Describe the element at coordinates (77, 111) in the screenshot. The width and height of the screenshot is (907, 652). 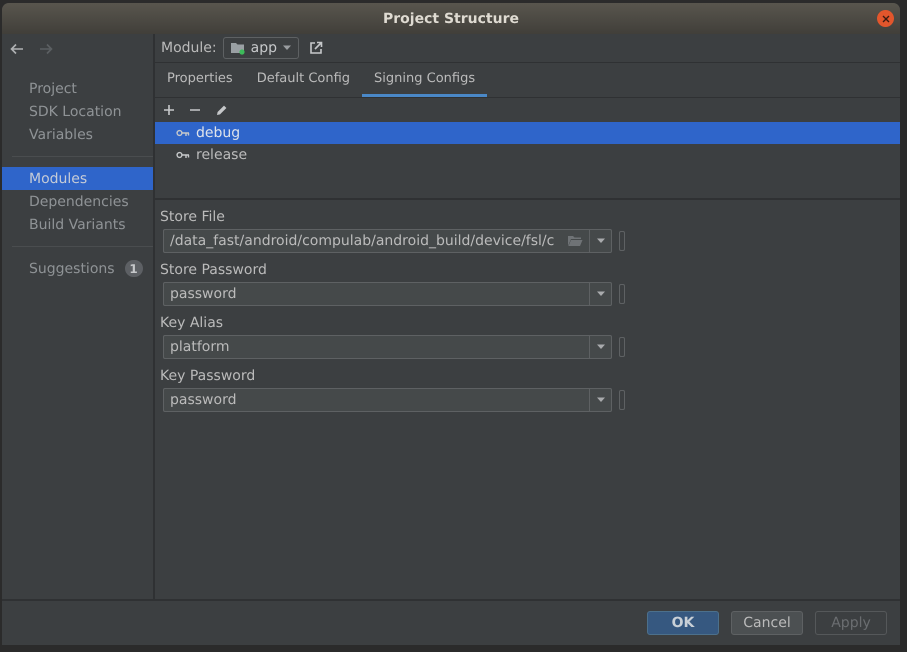
I see `sidebar-item: SDK Location` at that location.